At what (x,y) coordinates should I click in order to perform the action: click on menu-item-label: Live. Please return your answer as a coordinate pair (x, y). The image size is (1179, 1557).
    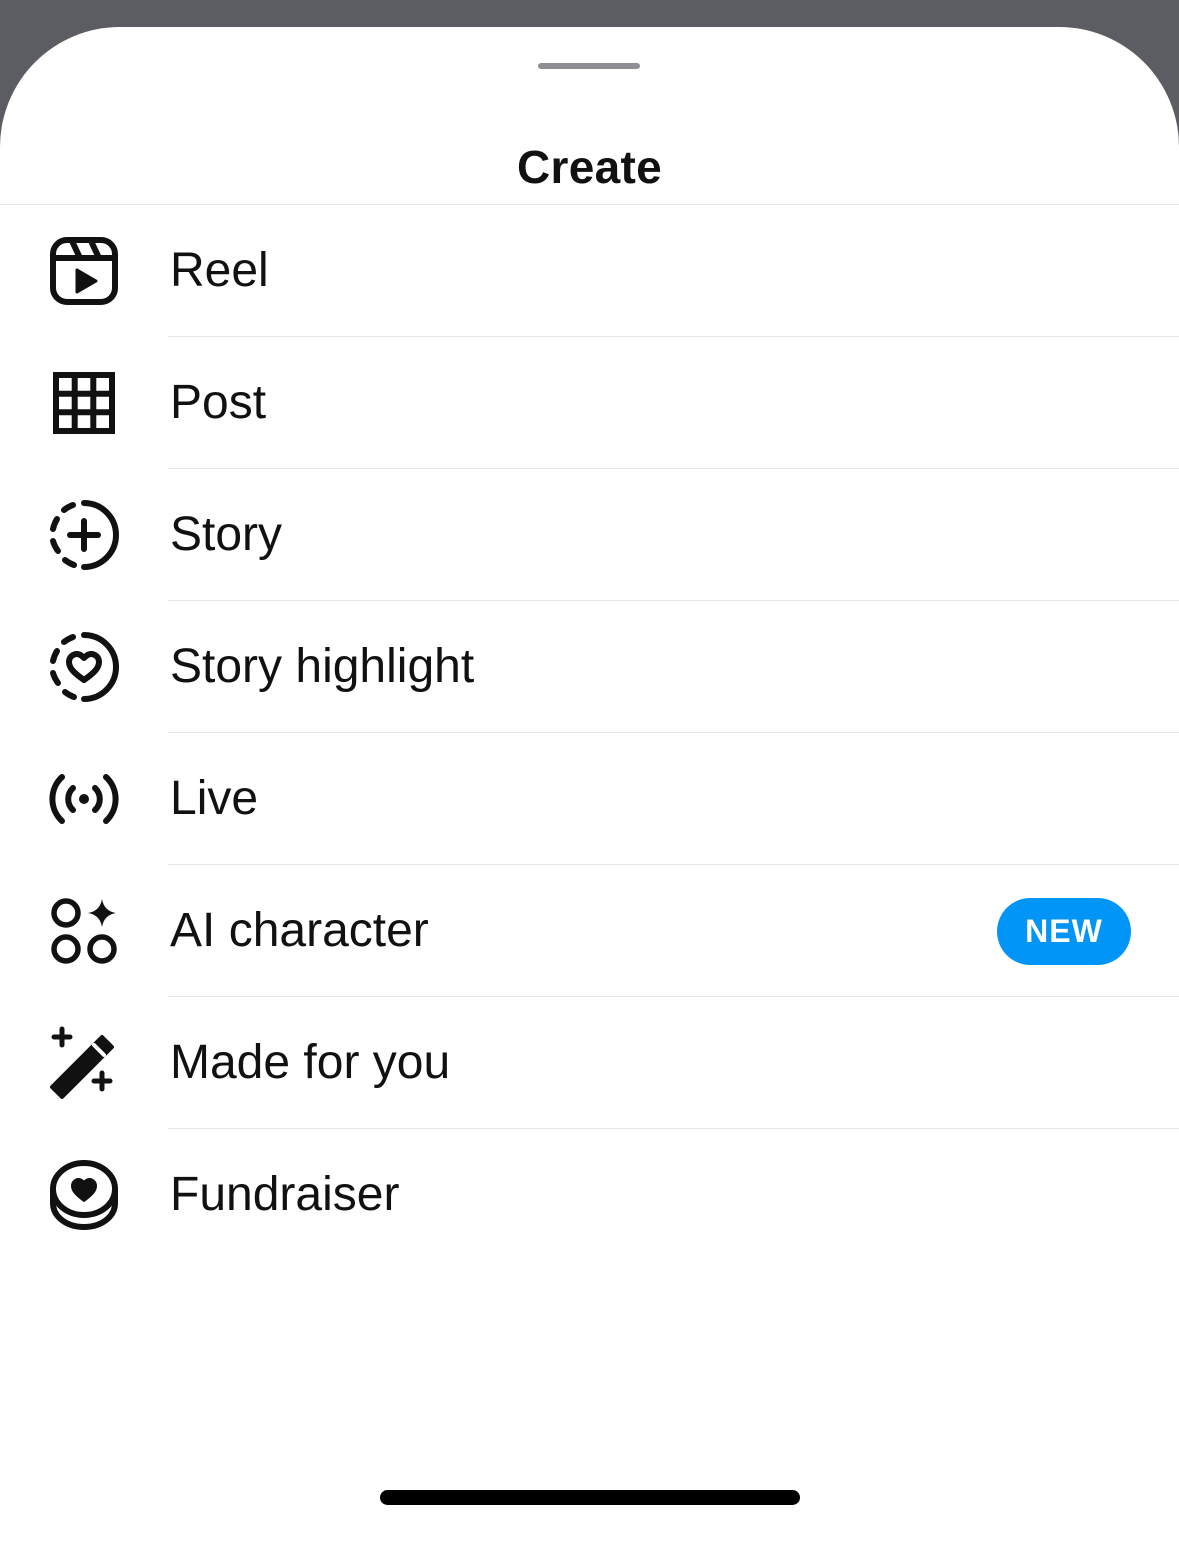
    Looking at the image, I should click on (214, 798).